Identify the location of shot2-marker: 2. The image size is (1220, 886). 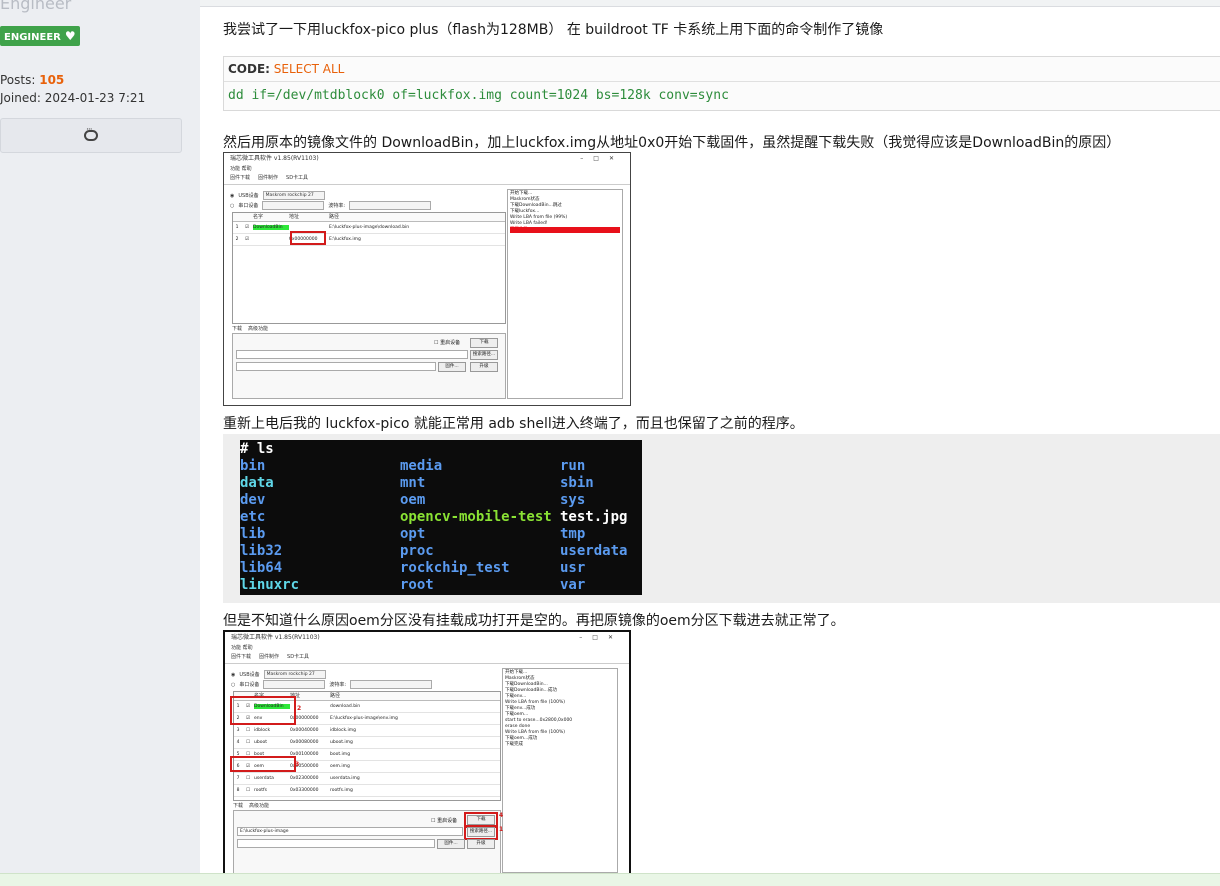
(299, 708).